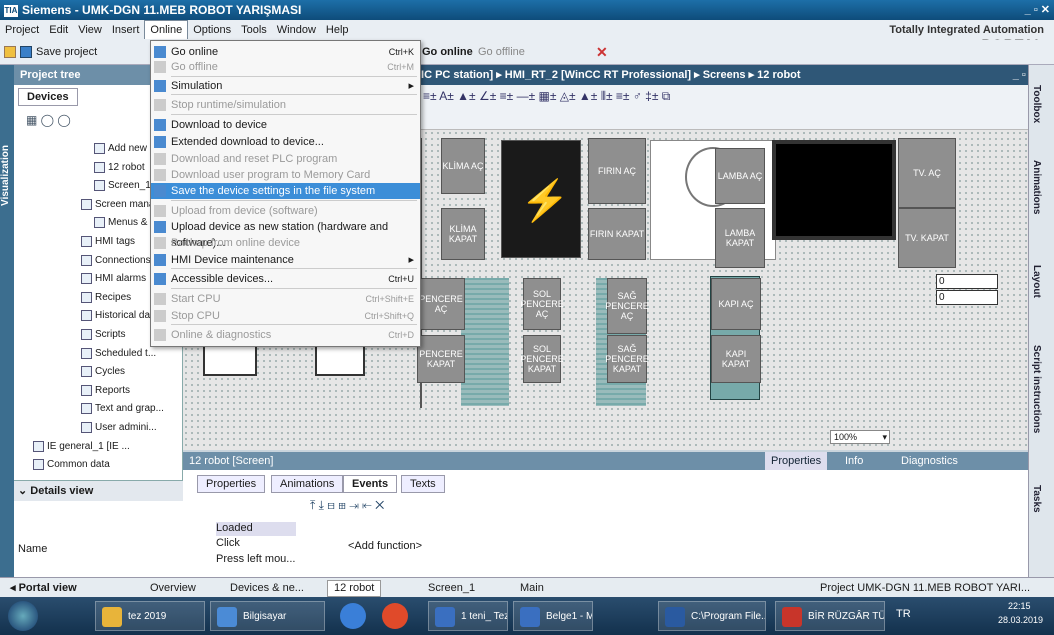 The width and height of the screenshot is (1054, 635). What do you see at coordinates (285, 299) in the screenshot?
I see `online-menu-item: Start CPU Ctrl+Shift+E` at bounding box center [285, 299].